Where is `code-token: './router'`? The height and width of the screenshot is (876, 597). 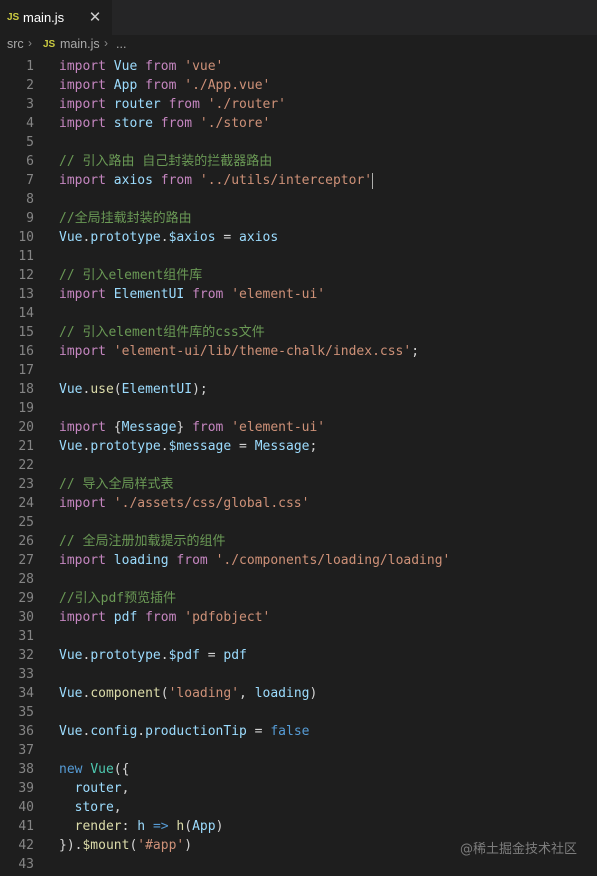
code-token: './router' is located at coordinates (247, 104).